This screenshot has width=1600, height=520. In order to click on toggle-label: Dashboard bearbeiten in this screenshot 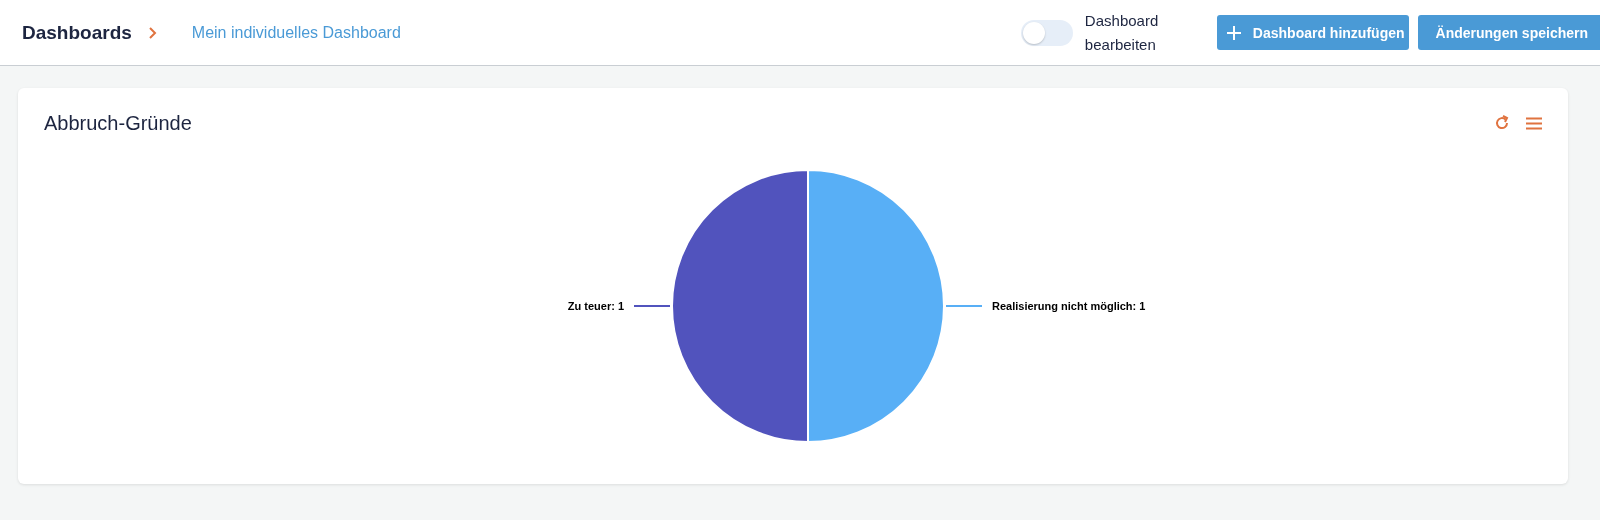, I will do `click(1122, 32)`.